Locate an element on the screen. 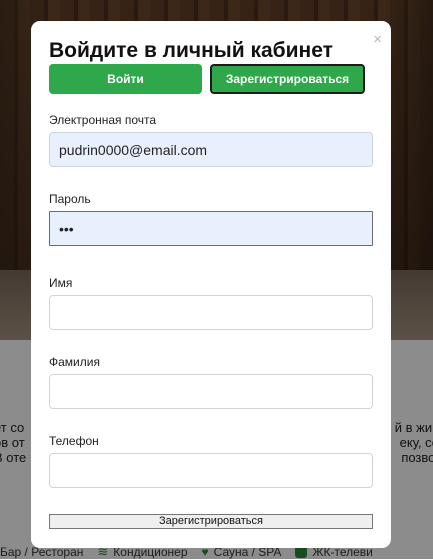 The image size is (433, 560). email-field is located at coordinates (211, 149).